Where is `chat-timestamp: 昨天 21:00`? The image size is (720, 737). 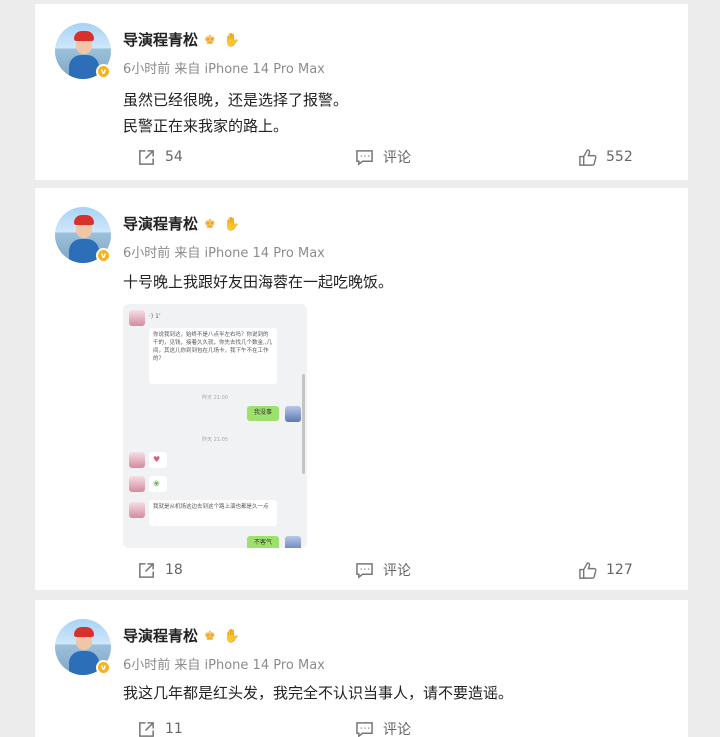 chat-timestamp: 昨天 21:00 is located at coordinates (215, 398).